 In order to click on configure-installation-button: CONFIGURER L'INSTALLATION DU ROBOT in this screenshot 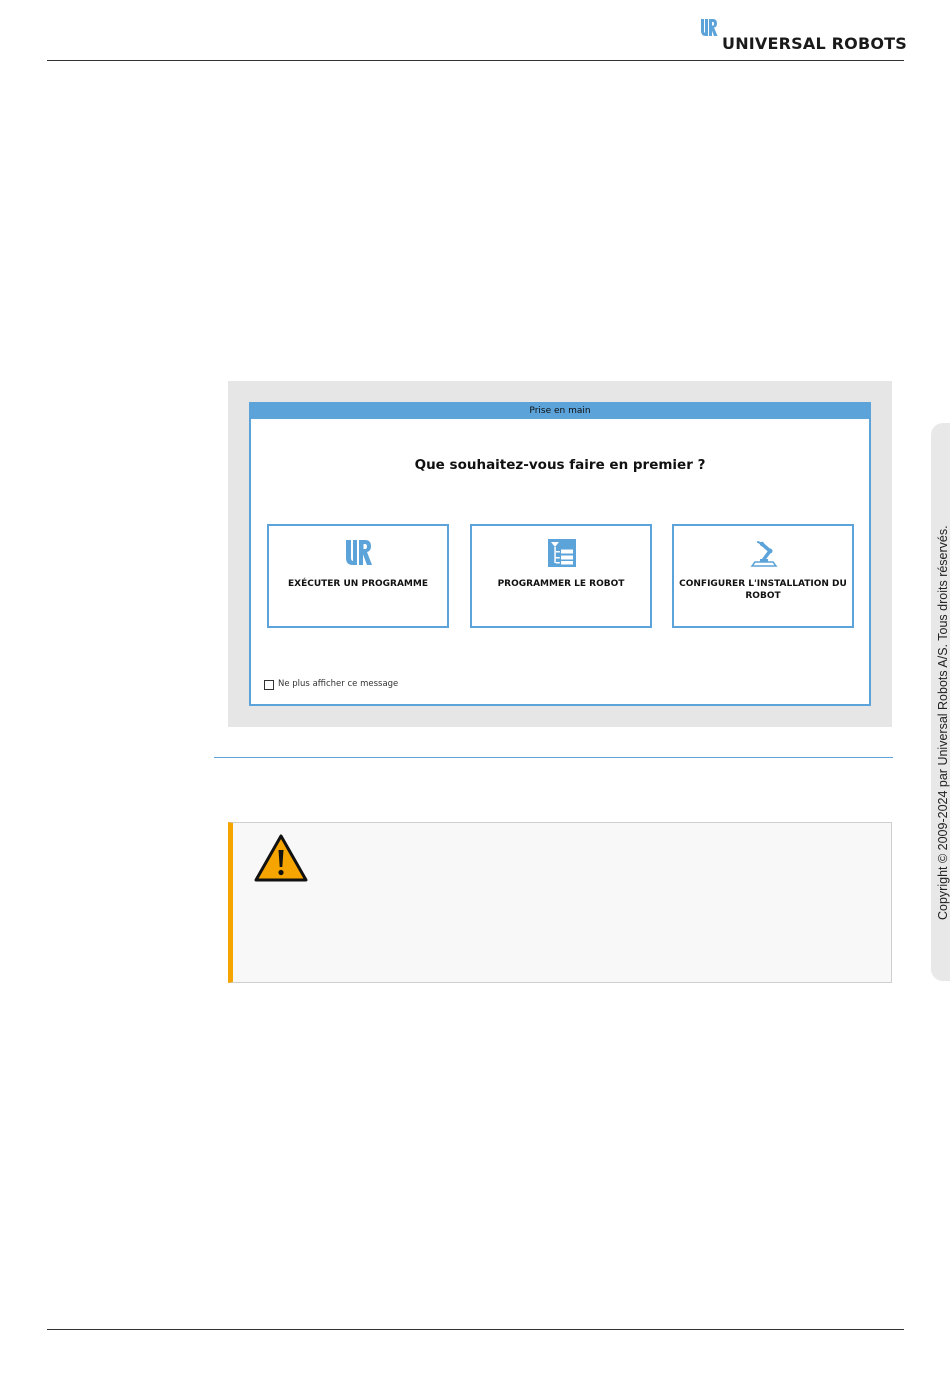, I will do `click(763, 576)`.